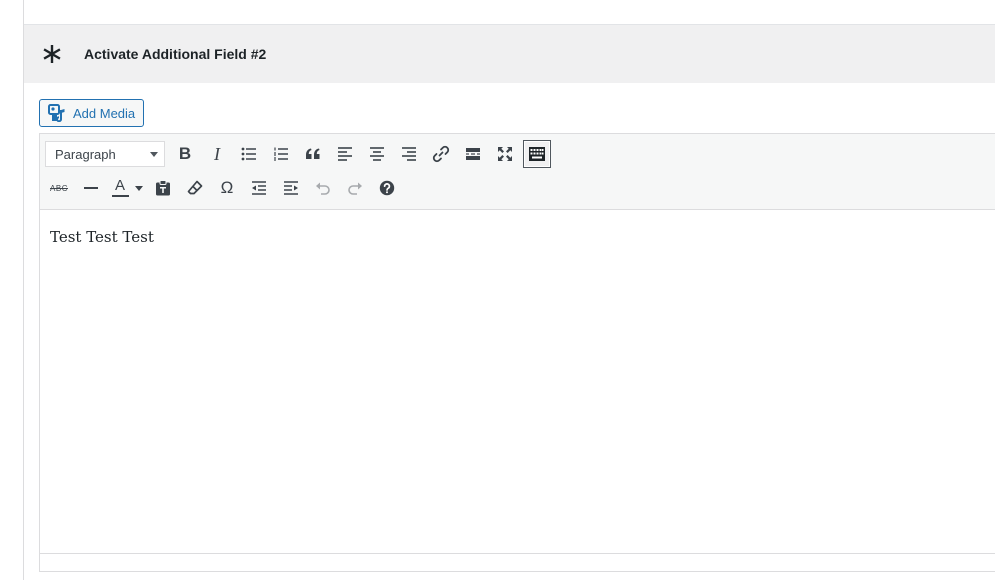  Describe the element at coordinates (102, 237) in the screenshot. I see `editor-paragraph: Test Test Test` at that location.